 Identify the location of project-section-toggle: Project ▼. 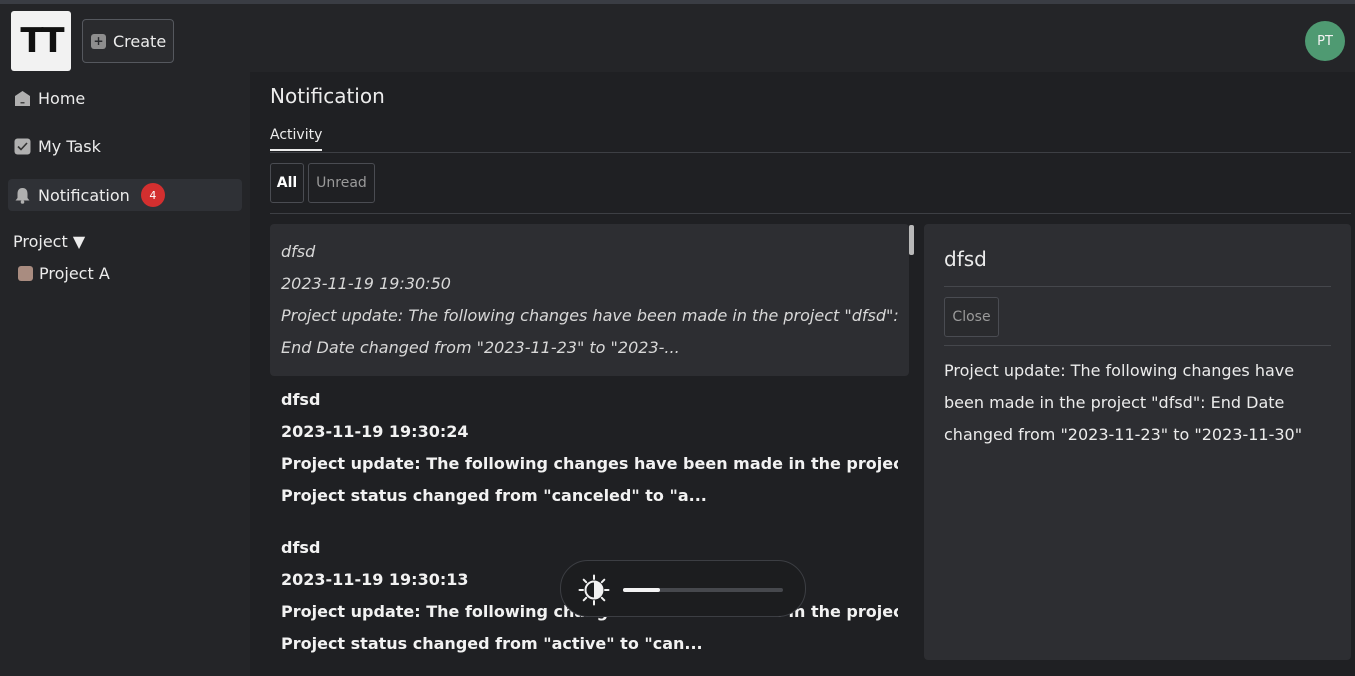
(49, 241).